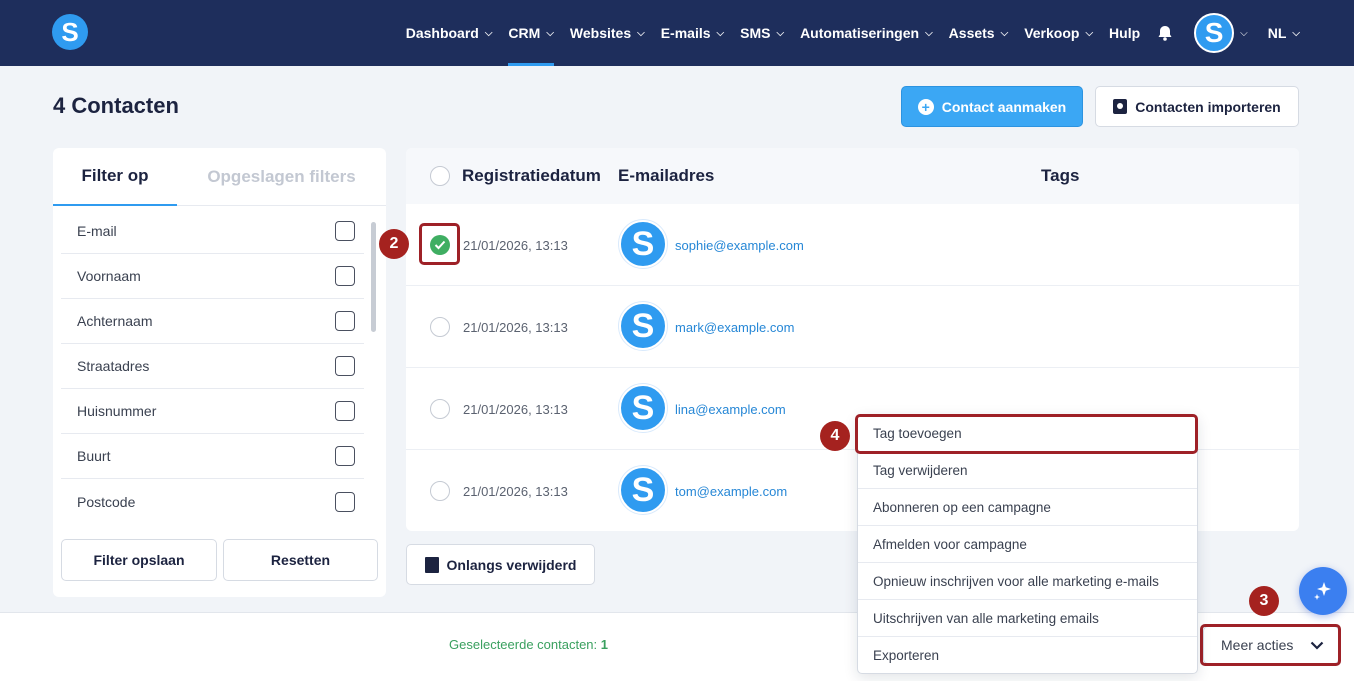 This screenshot has width=1354, height=681. What do you see at coordinates (524, 33) in the screenshot?
I see `nav-label: CRM` at bounding box center [524, 33].